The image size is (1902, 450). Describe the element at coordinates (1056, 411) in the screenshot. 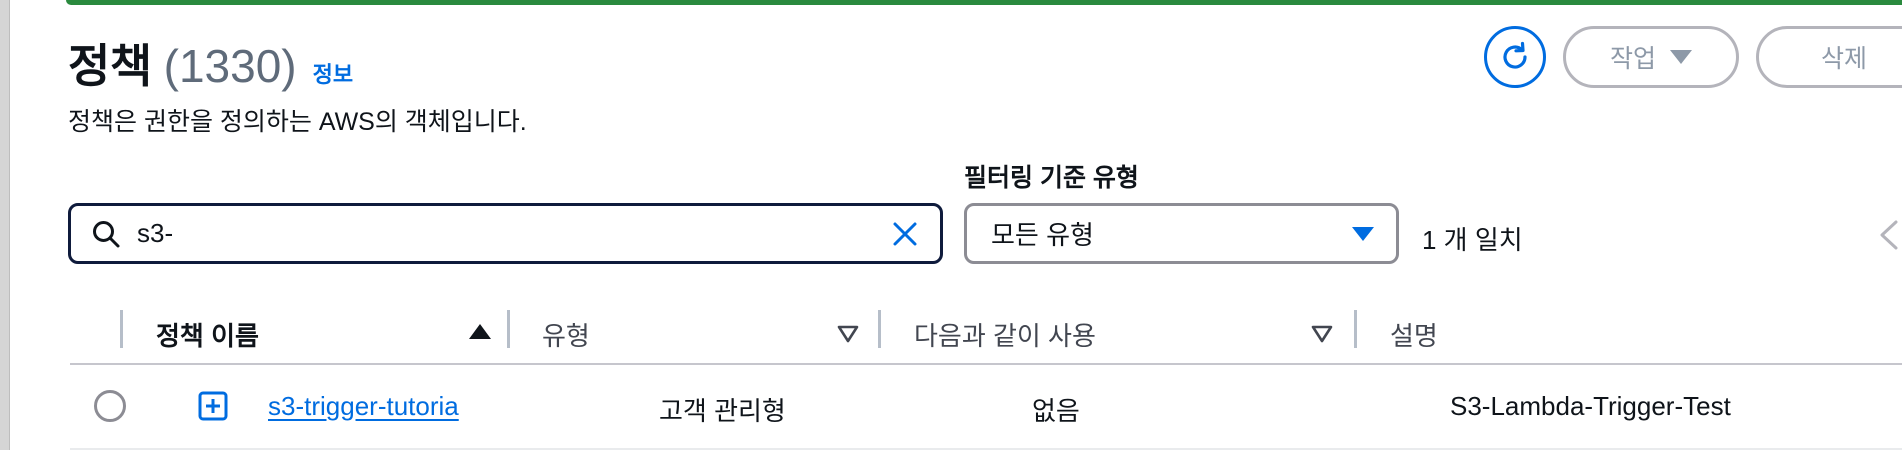

I see `policy-used-as-cell: 없음` at that location.